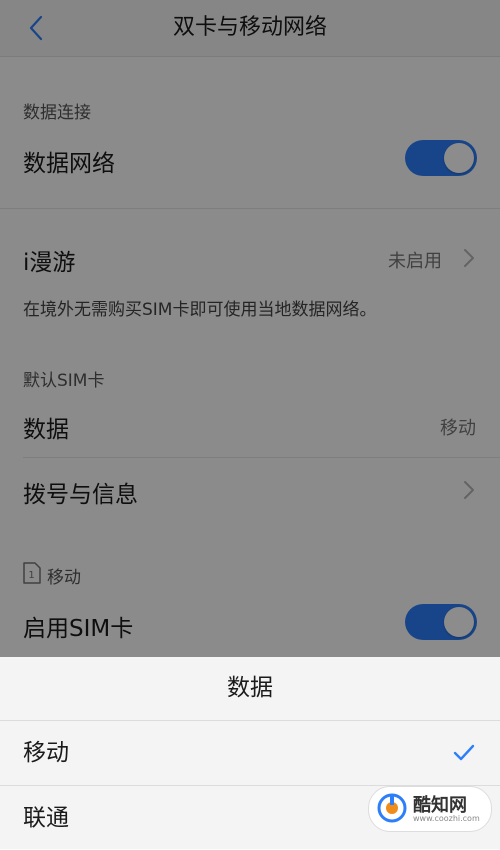 The width and height of the screenshot is (500, 850). What do you see at coordinates (46, 818) in the screenshot?
I see `option-label: 联通` at bounding box center [46, 818].